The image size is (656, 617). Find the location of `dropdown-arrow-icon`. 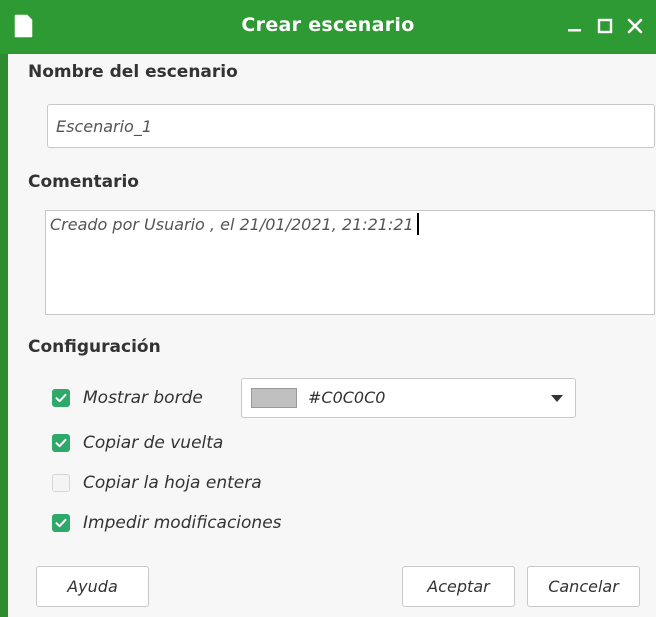

dropdown-arrow-icon is located at coordinates (557, 398).